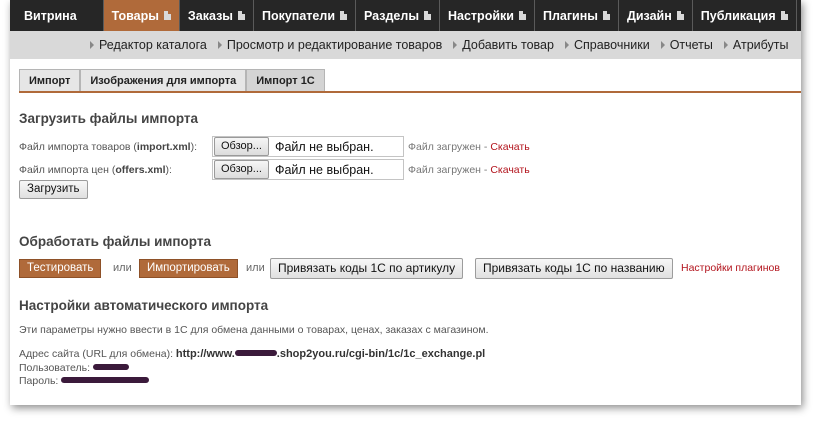 This screenshot has height=422, width=816. I want to click on goods-label-suffix: ):, so click(194, 147).